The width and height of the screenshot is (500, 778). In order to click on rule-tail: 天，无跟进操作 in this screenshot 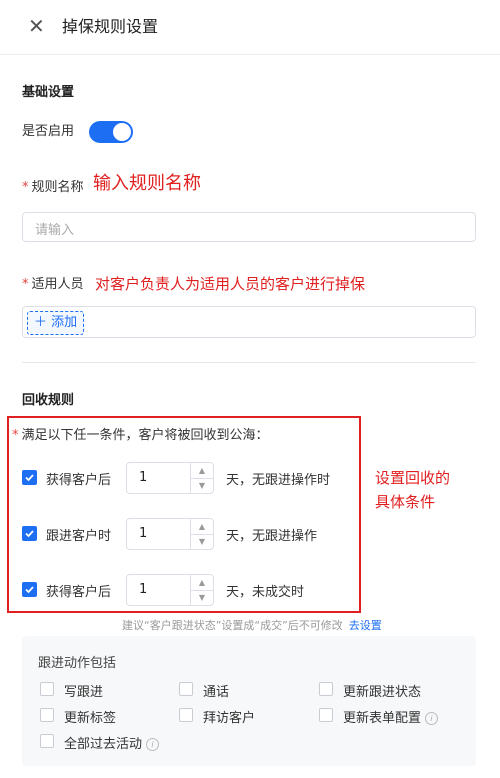, I will do `click(272, 536)`.